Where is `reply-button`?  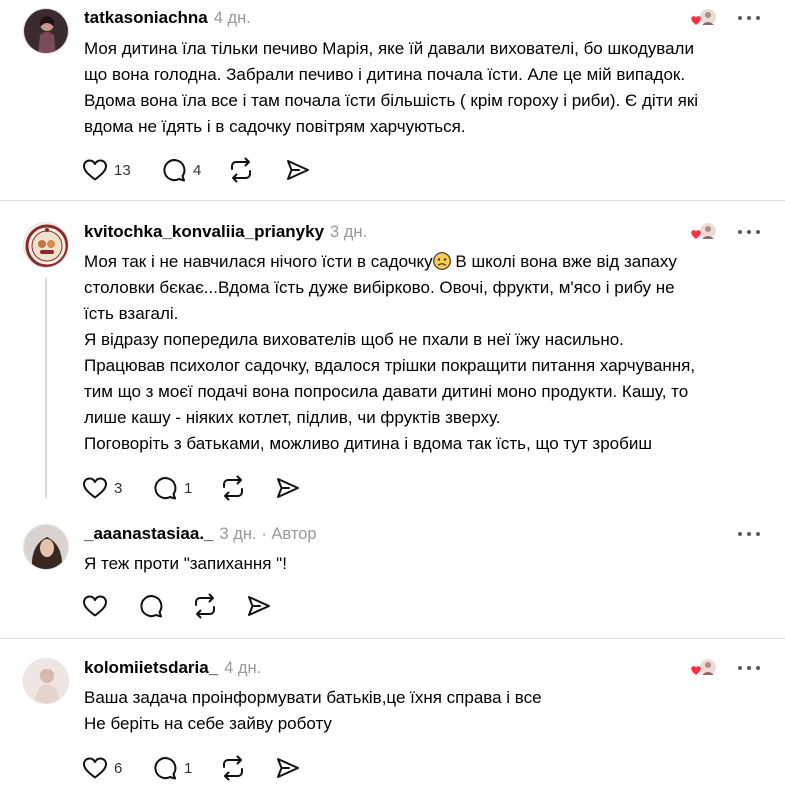
reply-button is located at coordinates (151, 606).